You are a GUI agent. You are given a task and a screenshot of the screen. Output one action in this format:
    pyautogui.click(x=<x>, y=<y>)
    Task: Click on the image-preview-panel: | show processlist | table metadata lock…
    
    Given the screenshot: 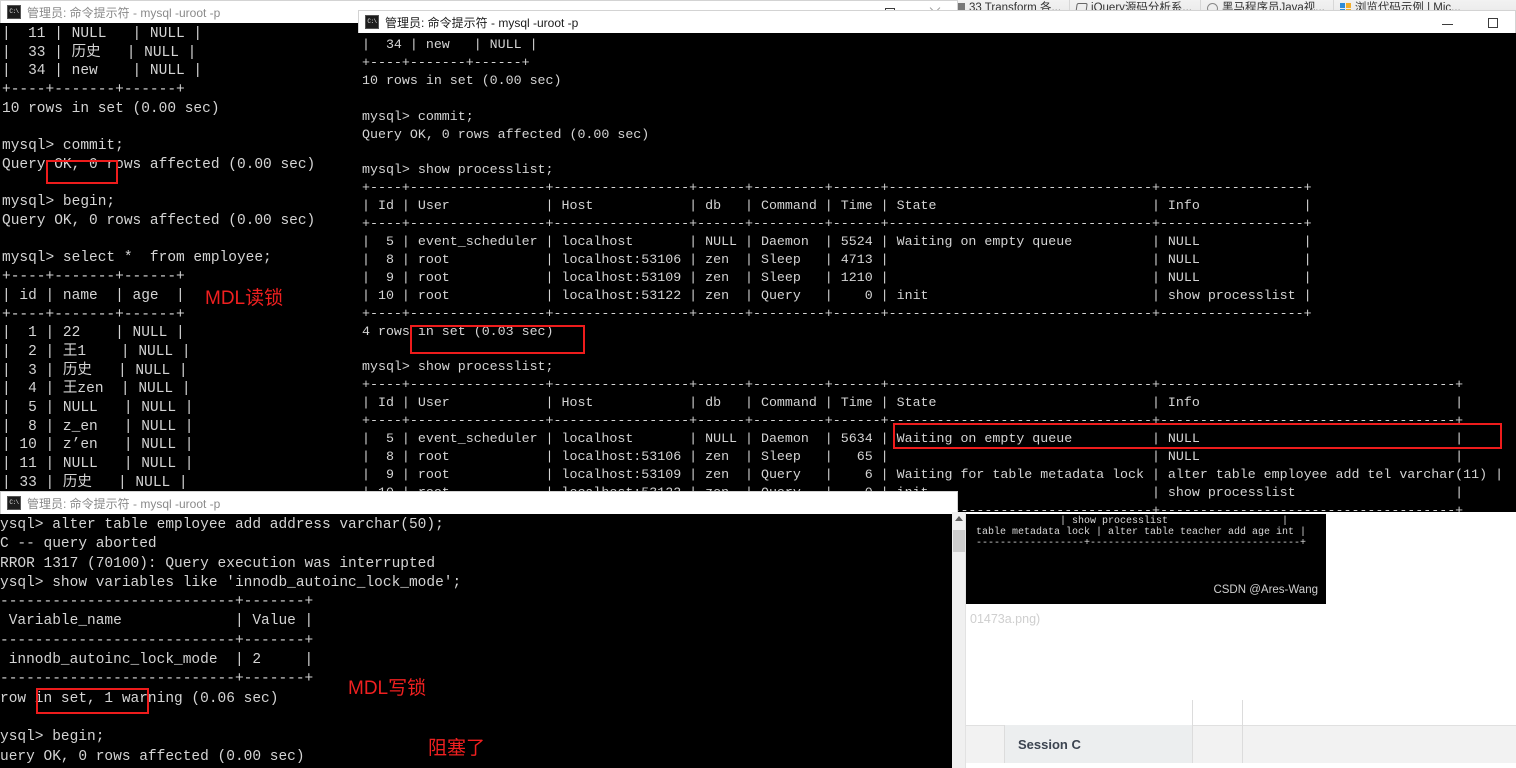 What is the action you would take?
    pyautogui.click(x=1234, y=640)
    